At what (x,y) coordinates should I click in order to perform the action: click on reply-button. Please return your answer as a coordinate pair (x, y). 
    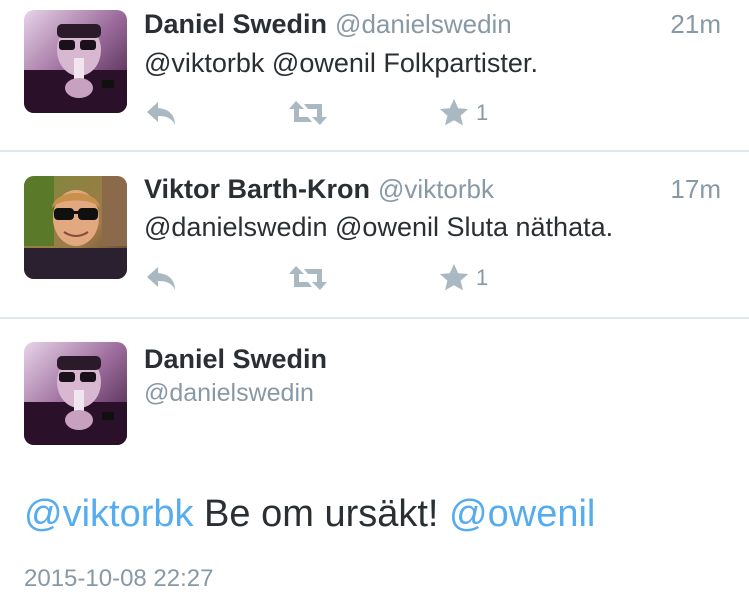
    Looking at the image, I should click on (161, 278).